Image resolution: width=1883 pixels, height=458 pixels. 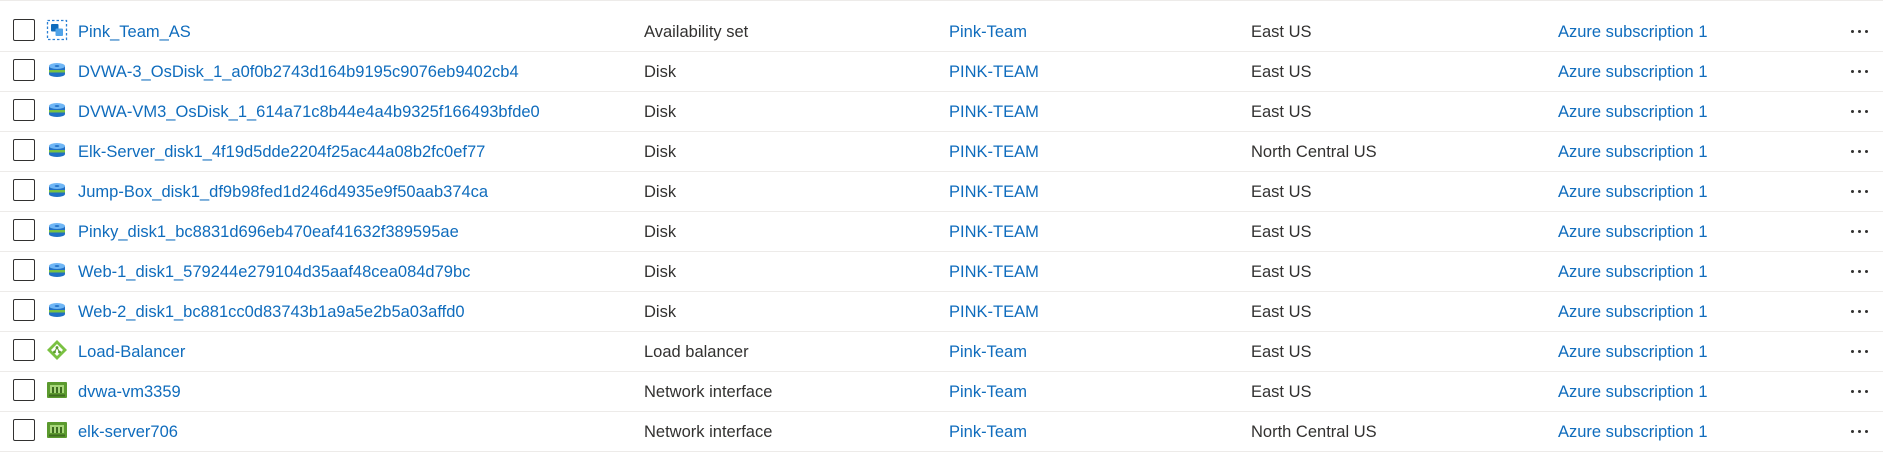 What do you see at coordinates (941, 0) in the screenshot?
I see `table-top-divider` at bounding box center [941, 0].